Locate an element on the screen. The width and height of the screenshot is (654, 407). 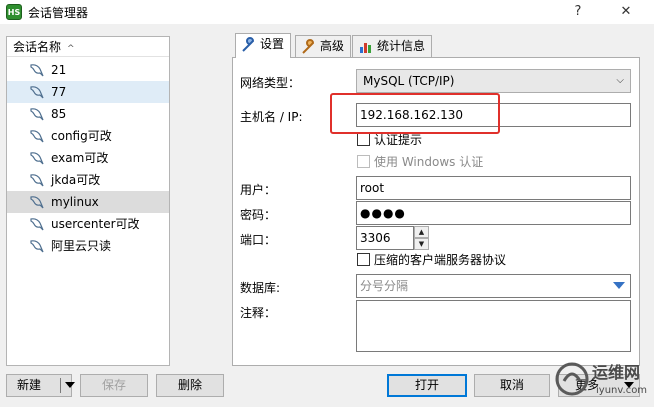
session-item-label: exam可改 is located at coordinates (80, 158).